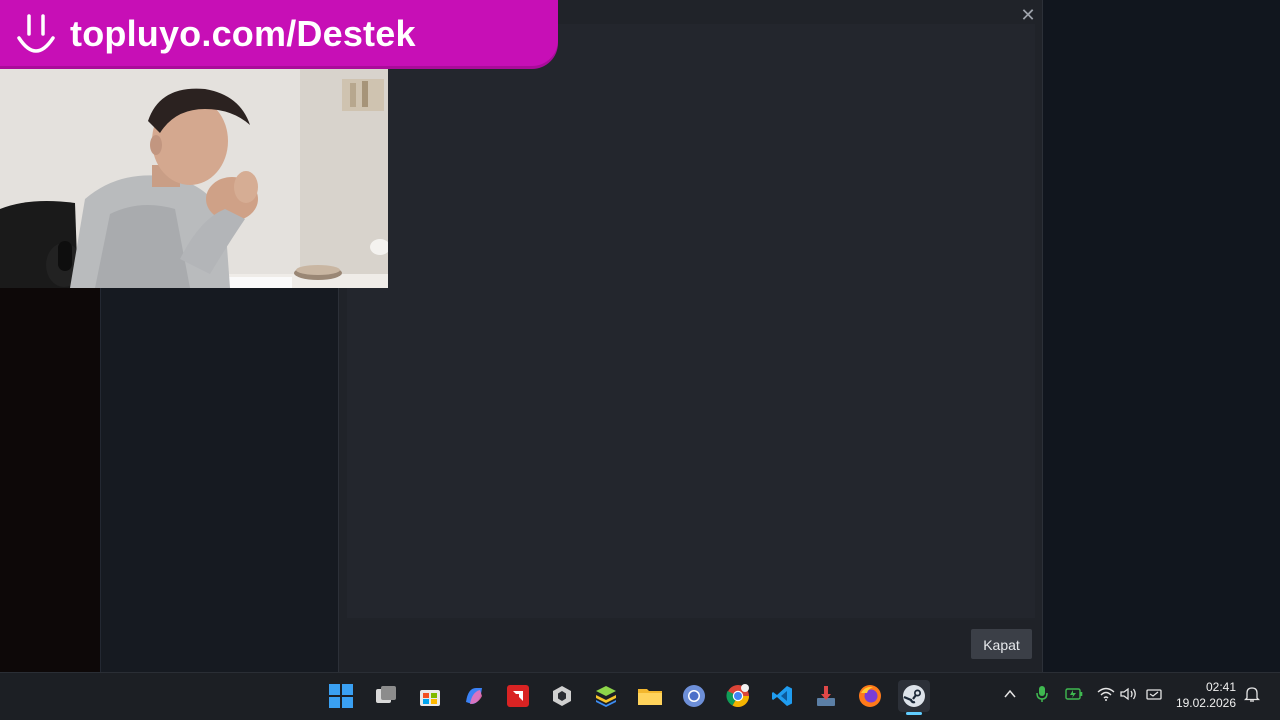  I want to click on kapat-button: Kapat, so click(1001, 644).